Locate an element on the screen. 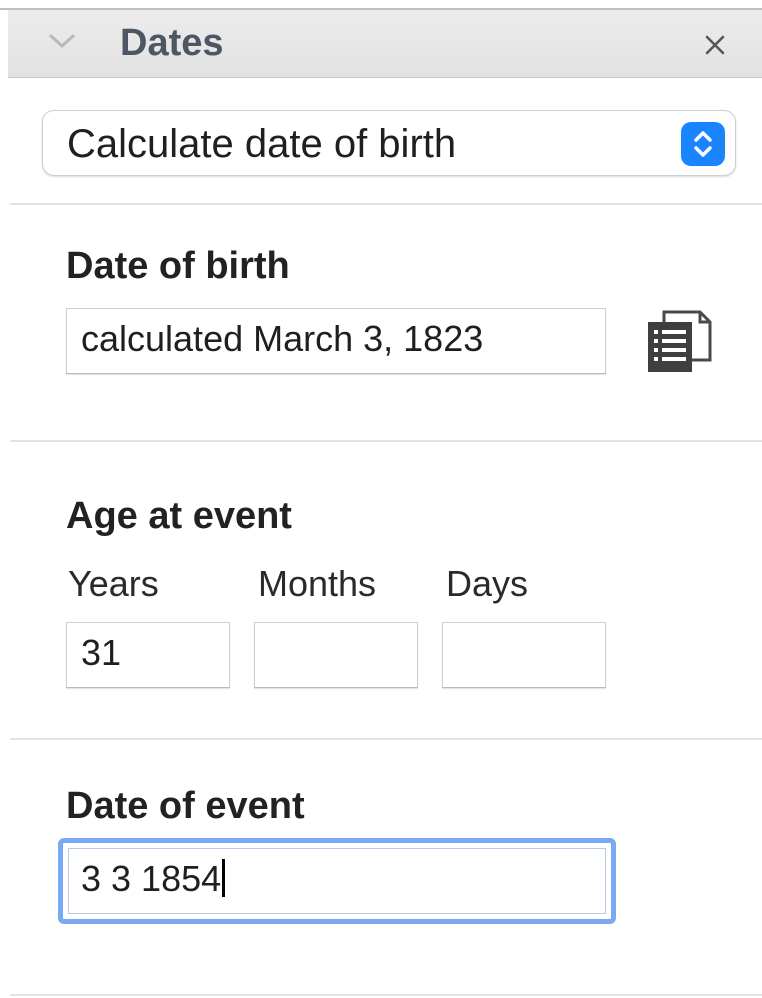 The width and height of the screenshot is (762, 998). months-field is located at coordinates (336, 655).